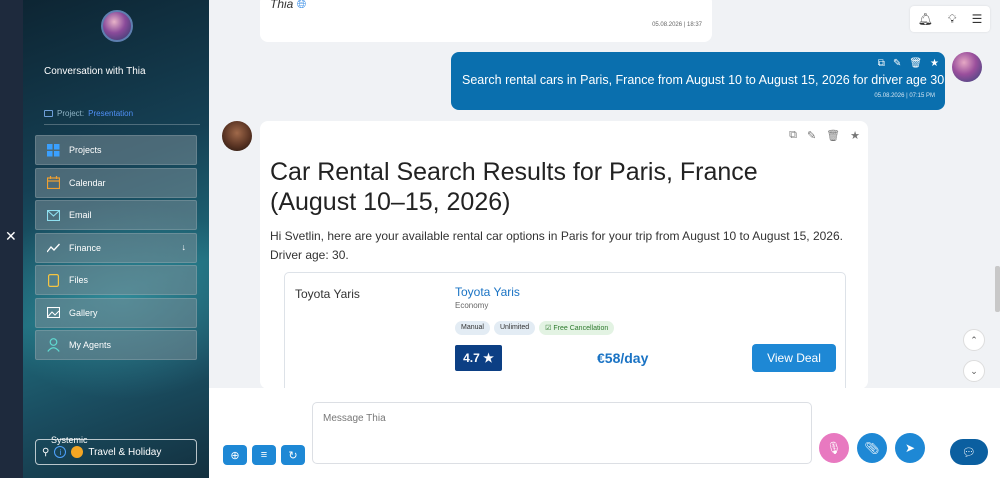 The width and height of the screenshot is (1000, 478). I want to click on tag-transmission: Manual, so click(472, 328).